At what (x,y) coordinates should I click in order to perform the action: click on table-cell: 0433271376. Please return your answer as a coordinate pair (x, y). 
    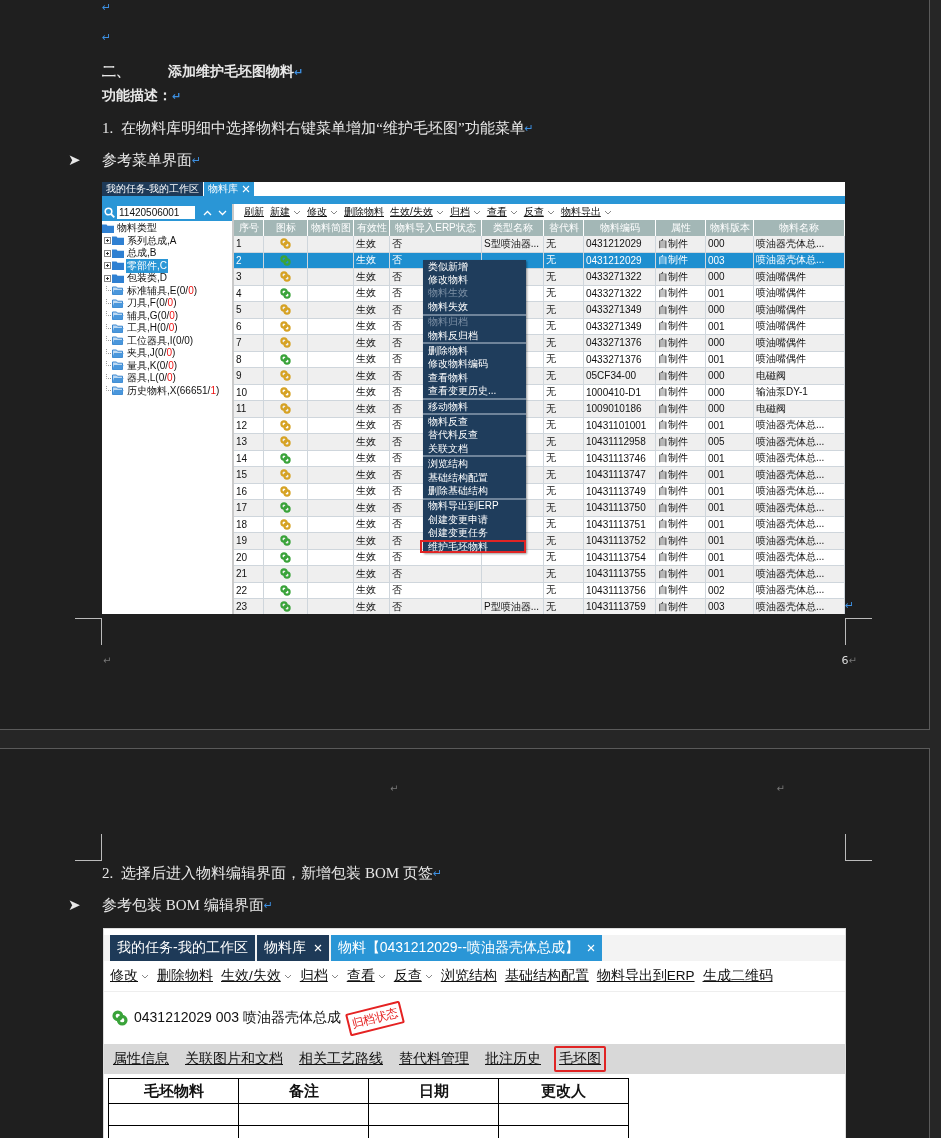
    Looking at the image, I should click on (620, 343).